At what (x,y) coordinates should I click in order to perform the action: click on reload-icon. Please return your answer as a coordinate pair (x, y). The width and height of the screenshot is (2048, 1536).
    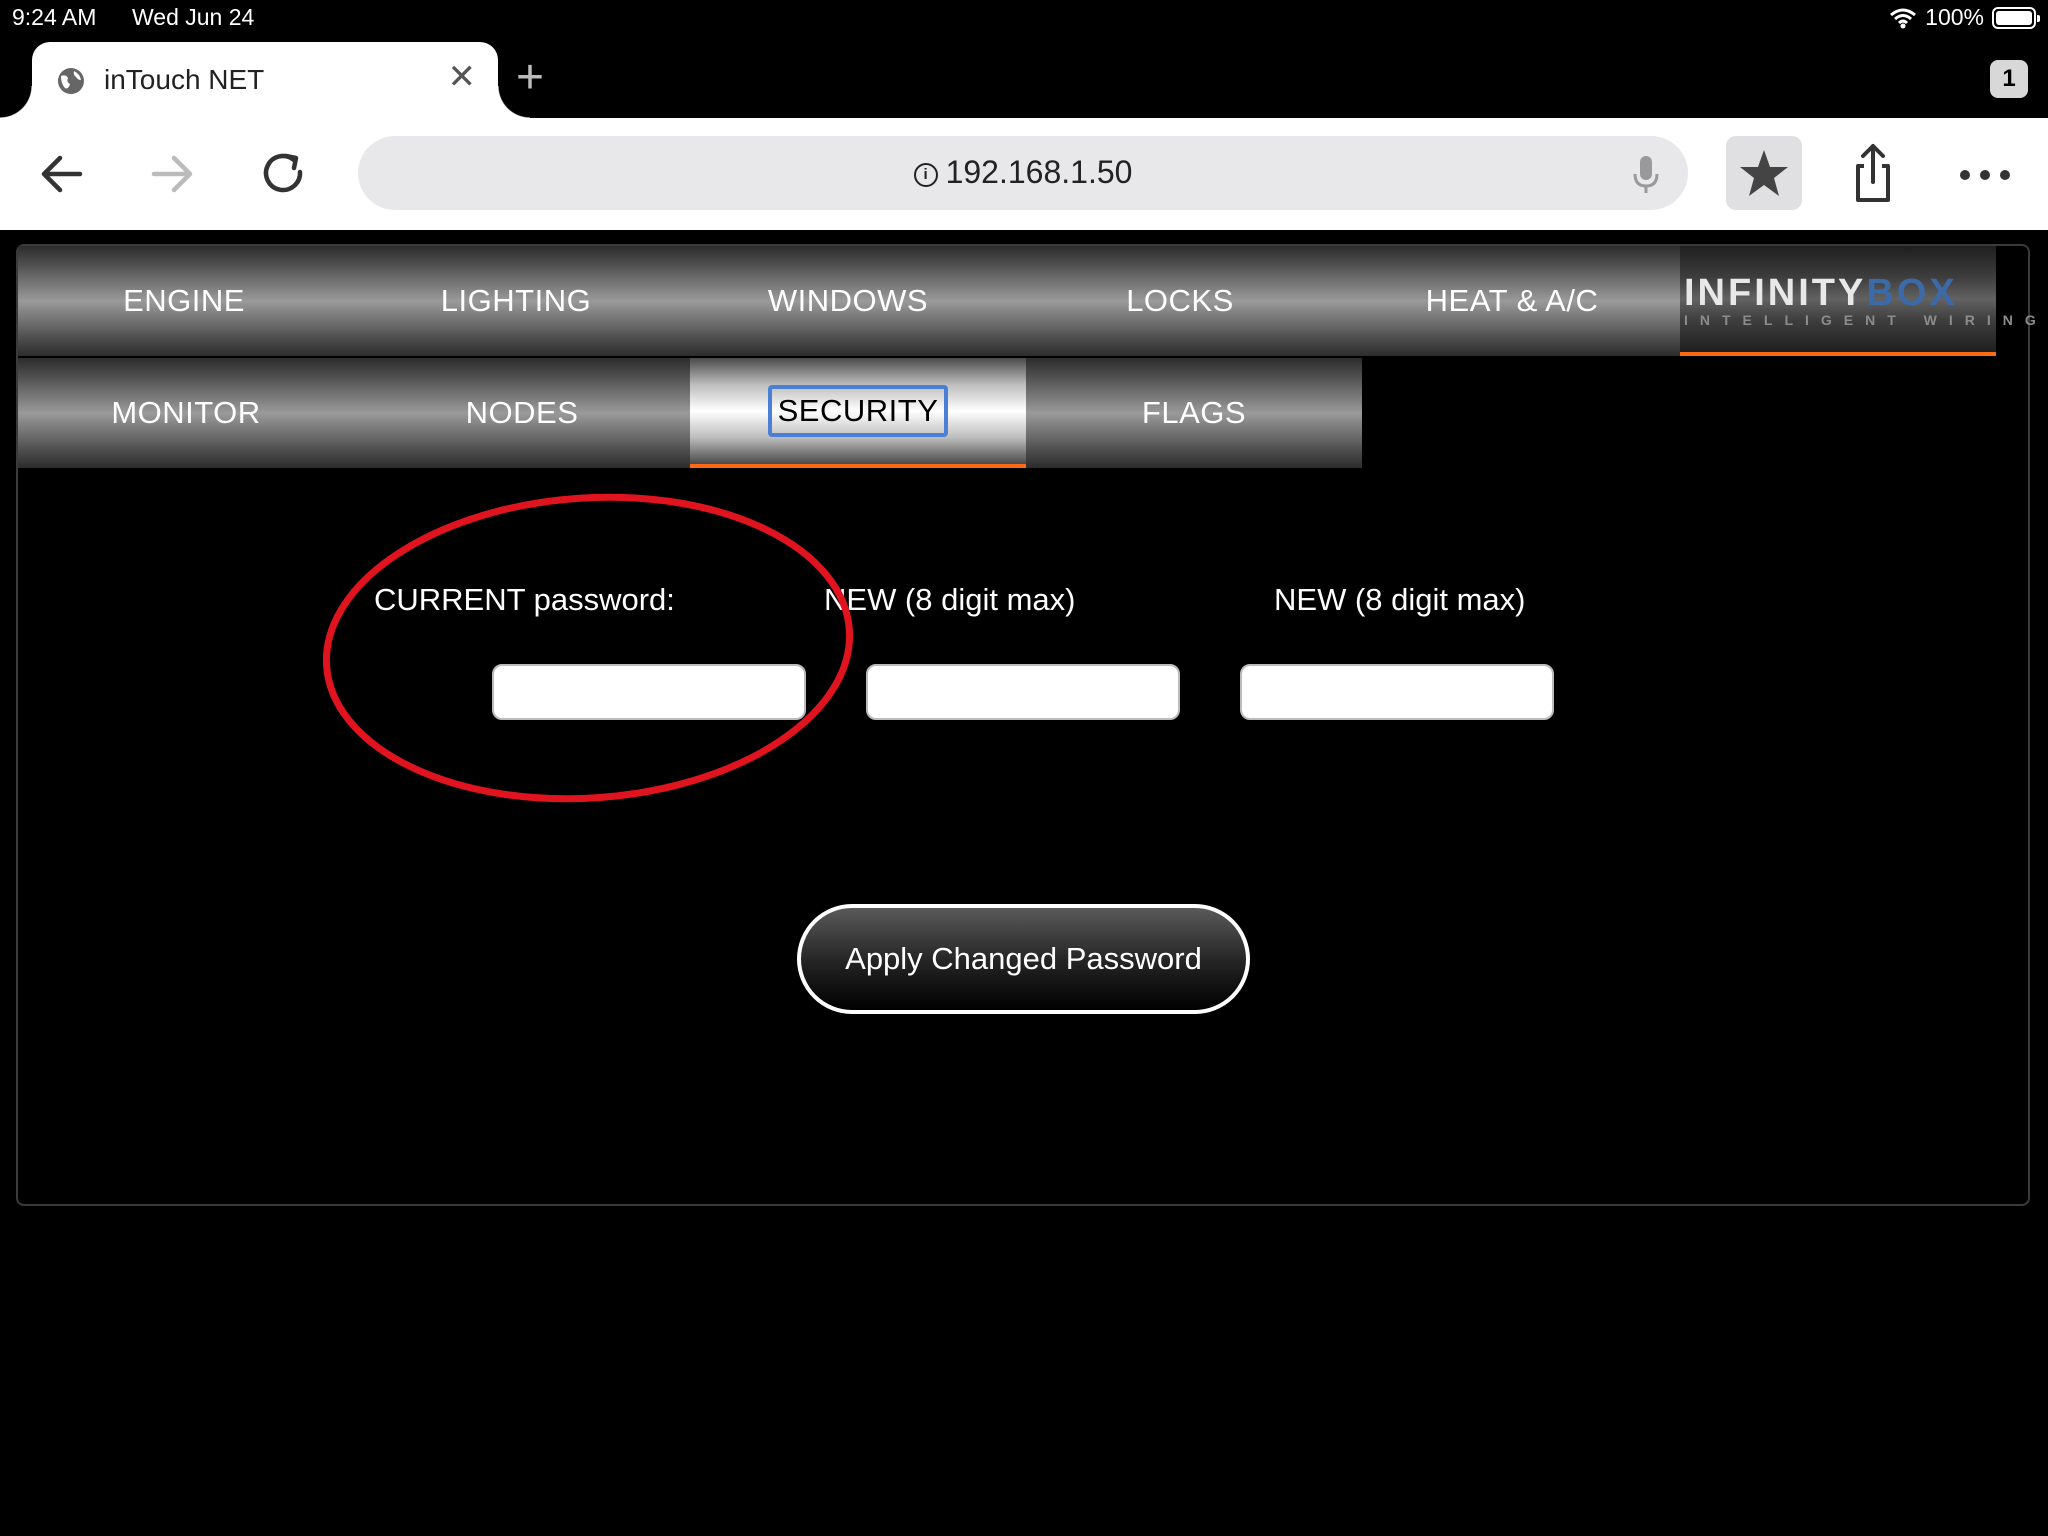
    Looking at the image, I should click on (284, 174).